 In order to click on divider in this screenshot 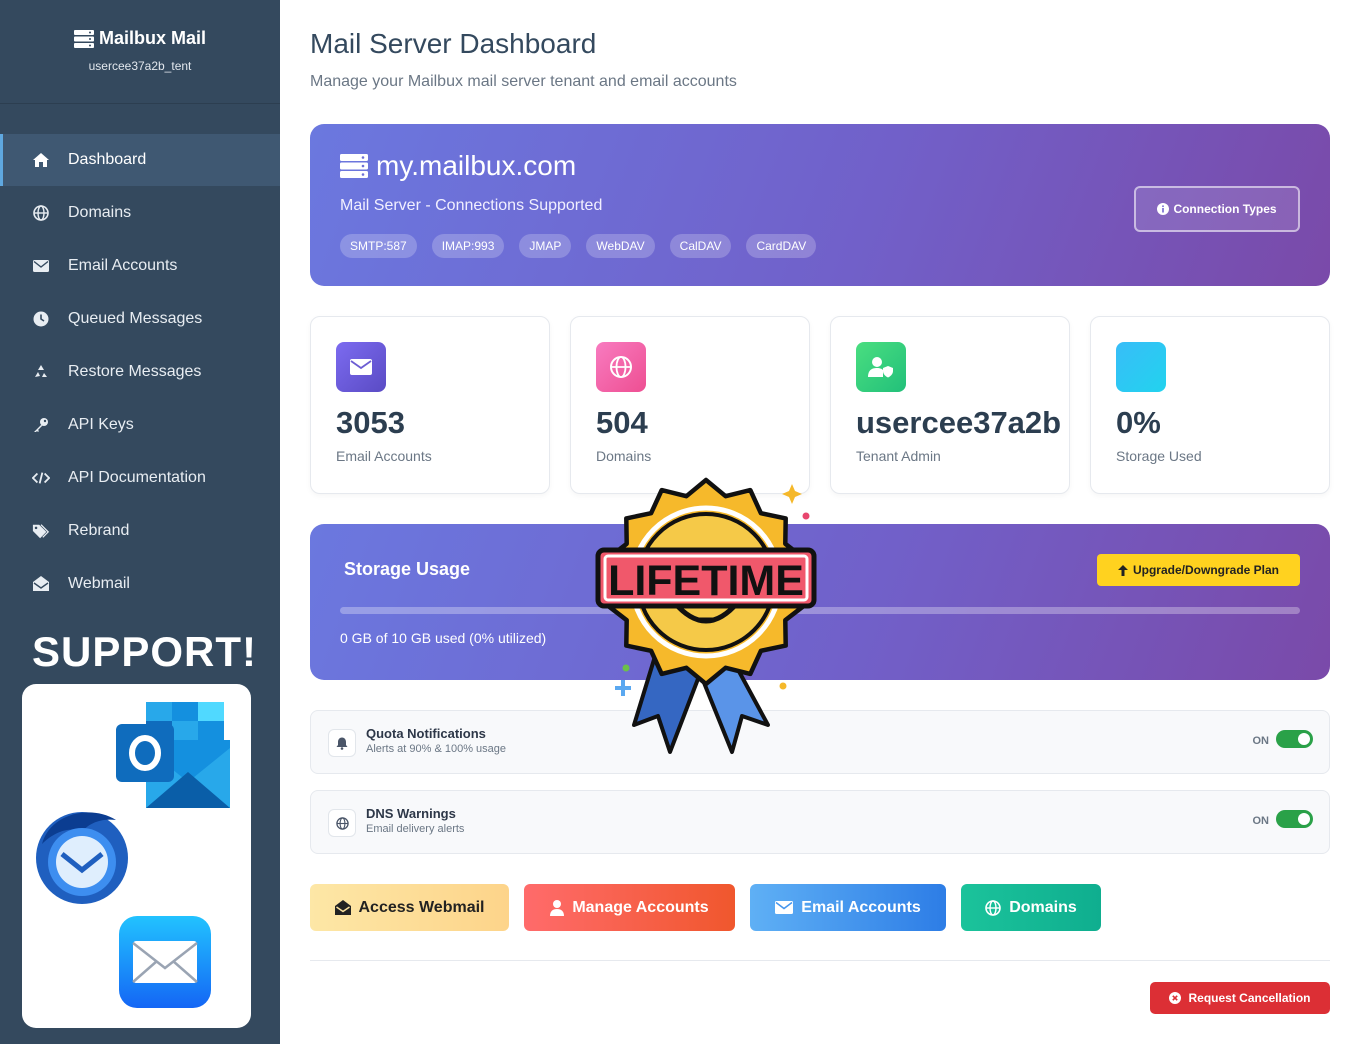, I will do `click(820, 960)`.